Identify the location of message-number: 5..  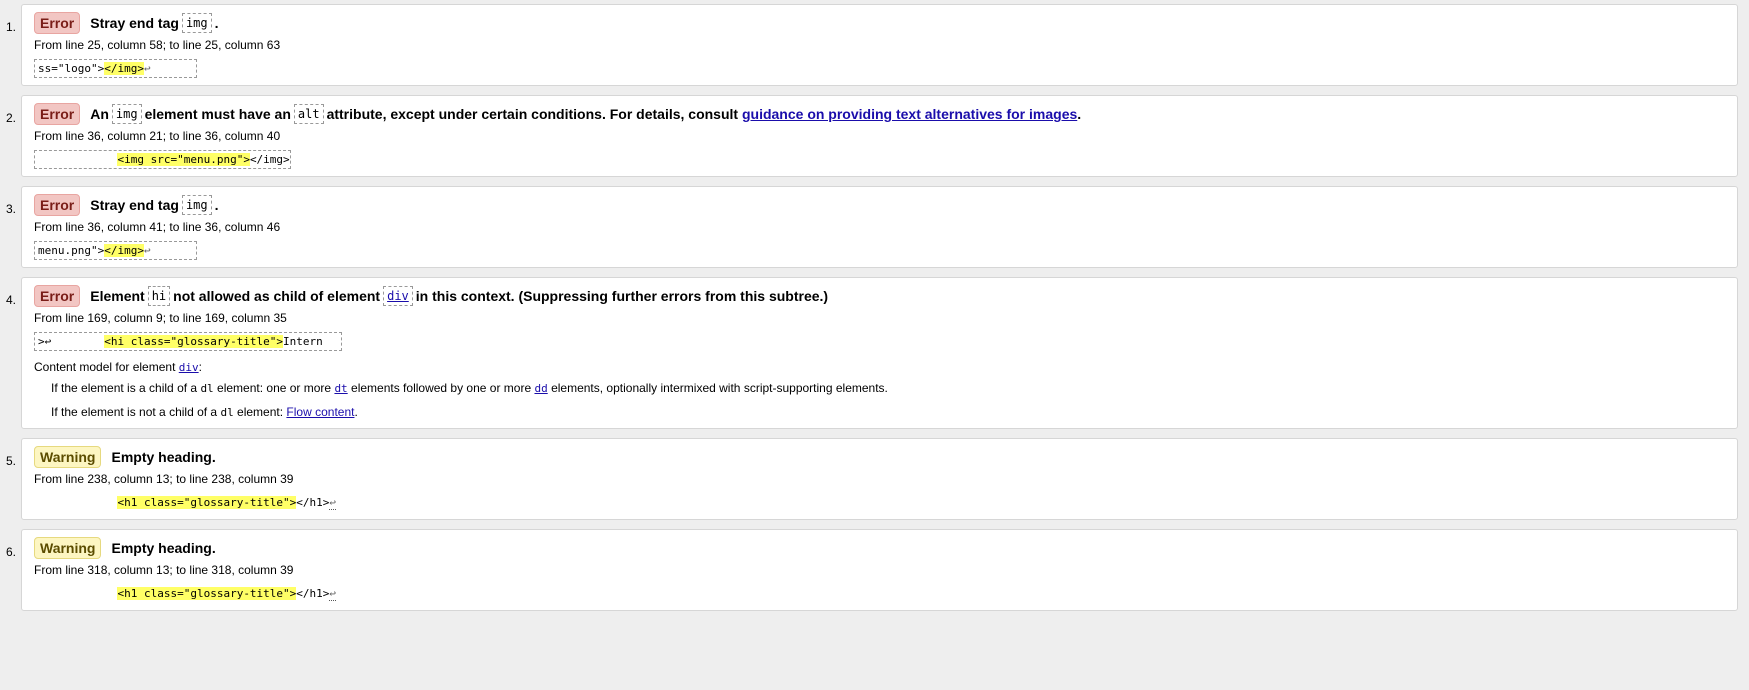
(10, 461).